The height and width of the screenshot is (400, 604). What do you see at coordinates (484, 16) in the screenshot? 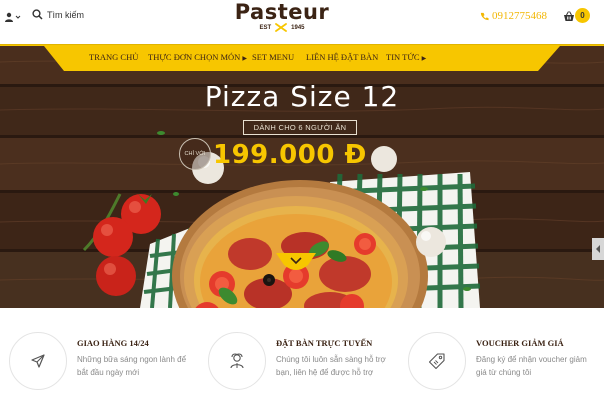
I see `phone-icon` at bounding box center [484, 16].